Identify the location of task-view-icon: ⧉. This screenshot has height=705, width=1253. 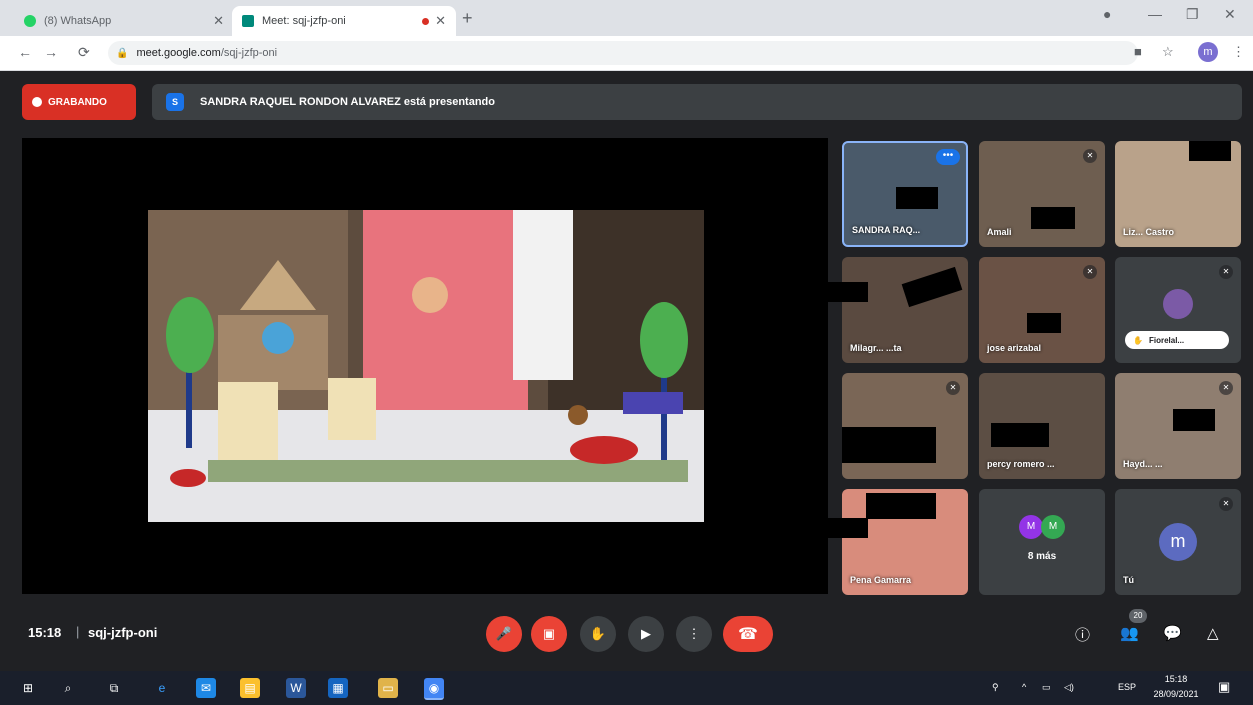
(114, 688).